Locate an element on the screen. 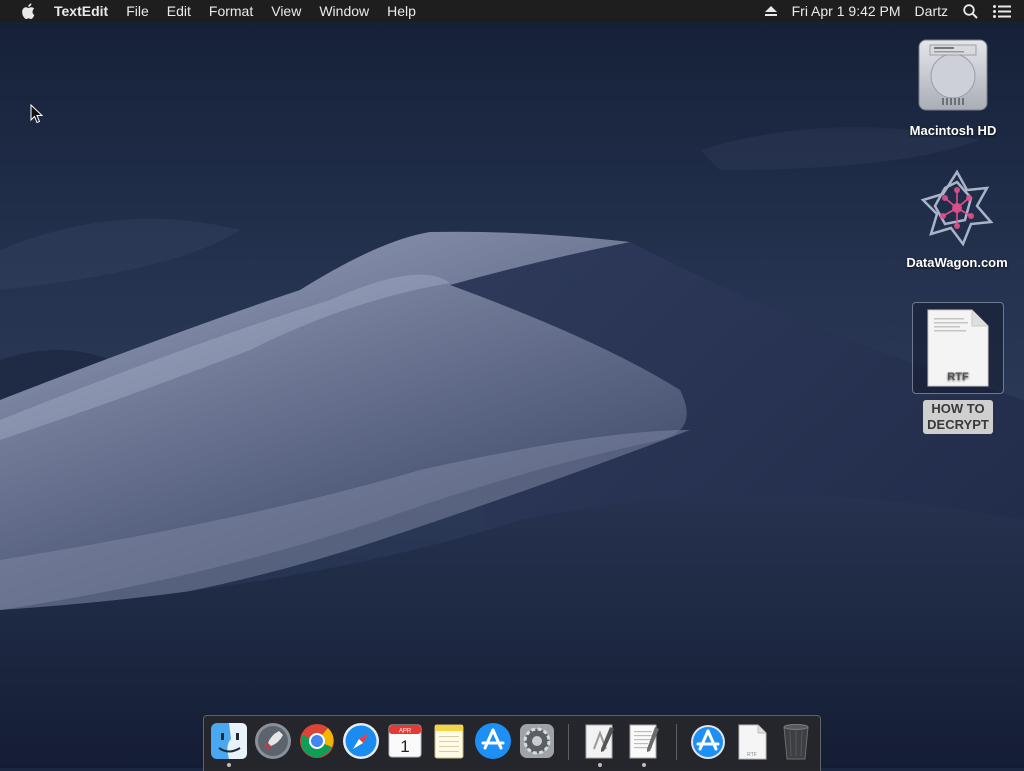 The height and width of the screenshot is (771, 1024). eject-icon is located at coordinates (771, 11).